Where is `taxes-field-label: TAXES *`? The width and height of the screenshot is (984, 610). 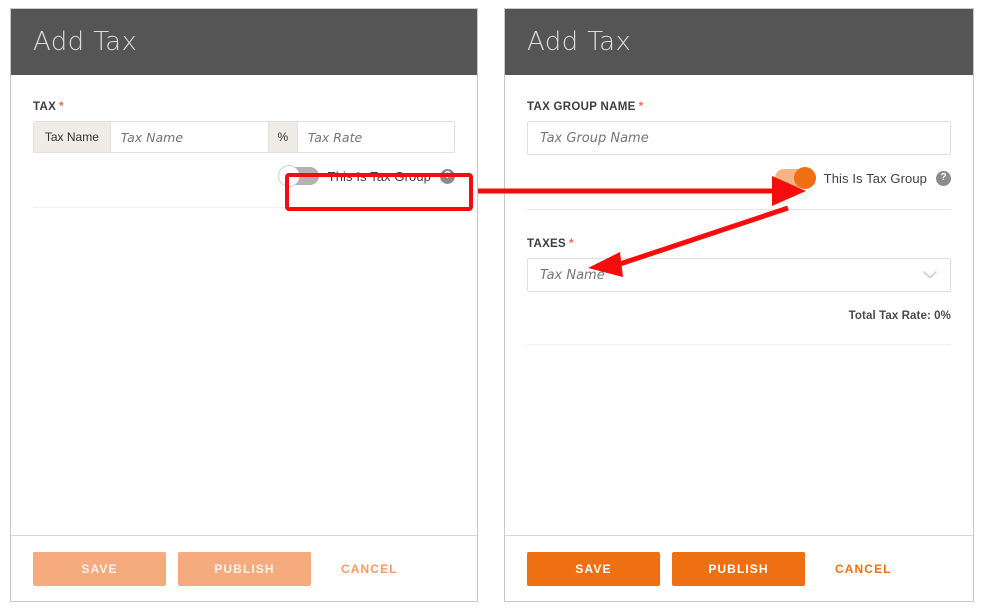
taxes-field-label: TAXES * is located at coordinates (739, 243).